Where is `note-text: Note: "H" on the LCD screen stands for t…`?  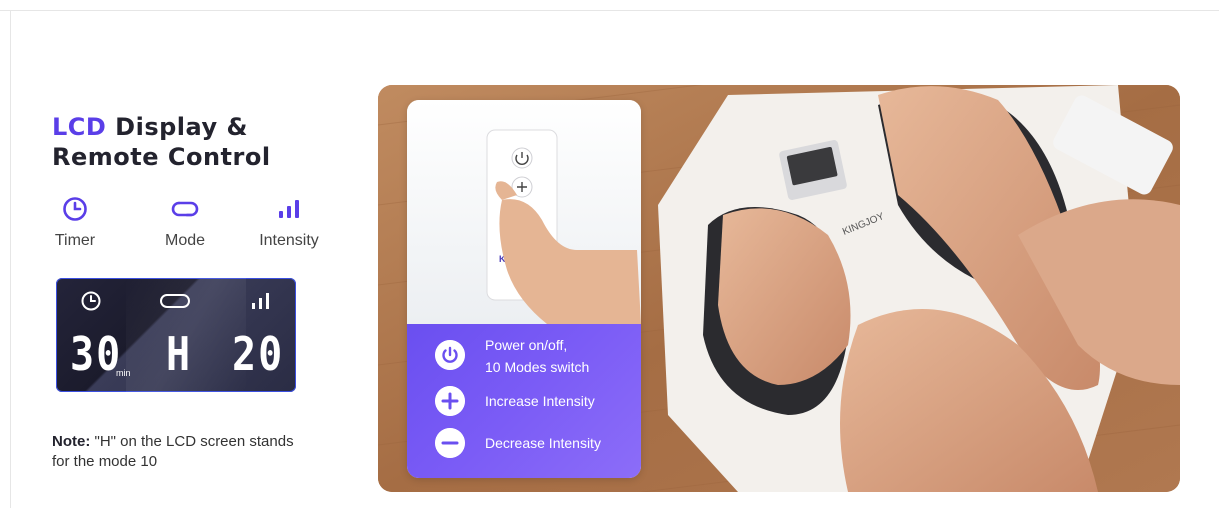
note-text: Note: "H" on the LCD screen stands for t… is located at coordinates (182, 452).